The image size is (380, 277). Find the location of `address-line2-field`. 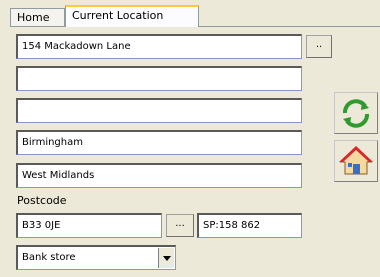

address-line2-field is located at coordinates (159, 78).